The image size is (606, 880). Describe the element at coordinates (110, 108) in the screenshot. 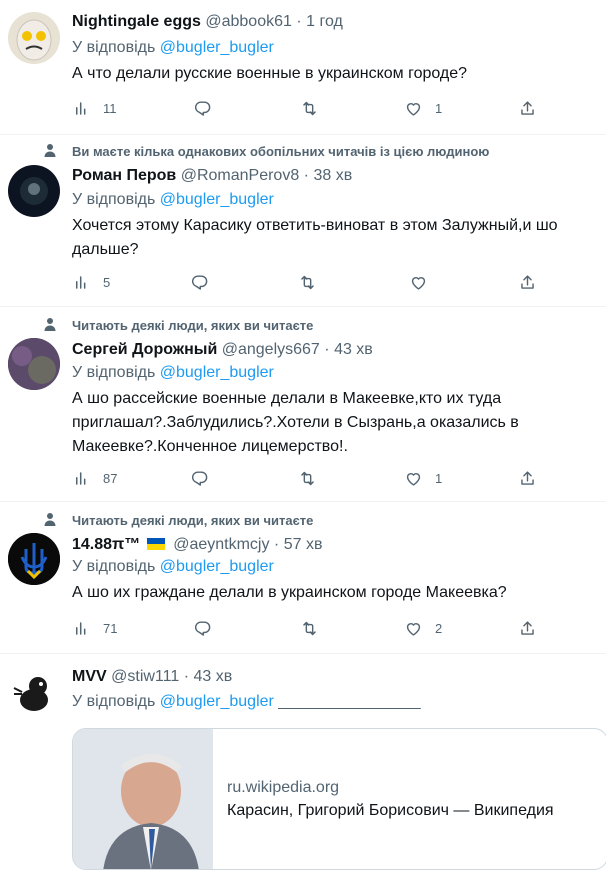

I see `views-count: 11` at that location.